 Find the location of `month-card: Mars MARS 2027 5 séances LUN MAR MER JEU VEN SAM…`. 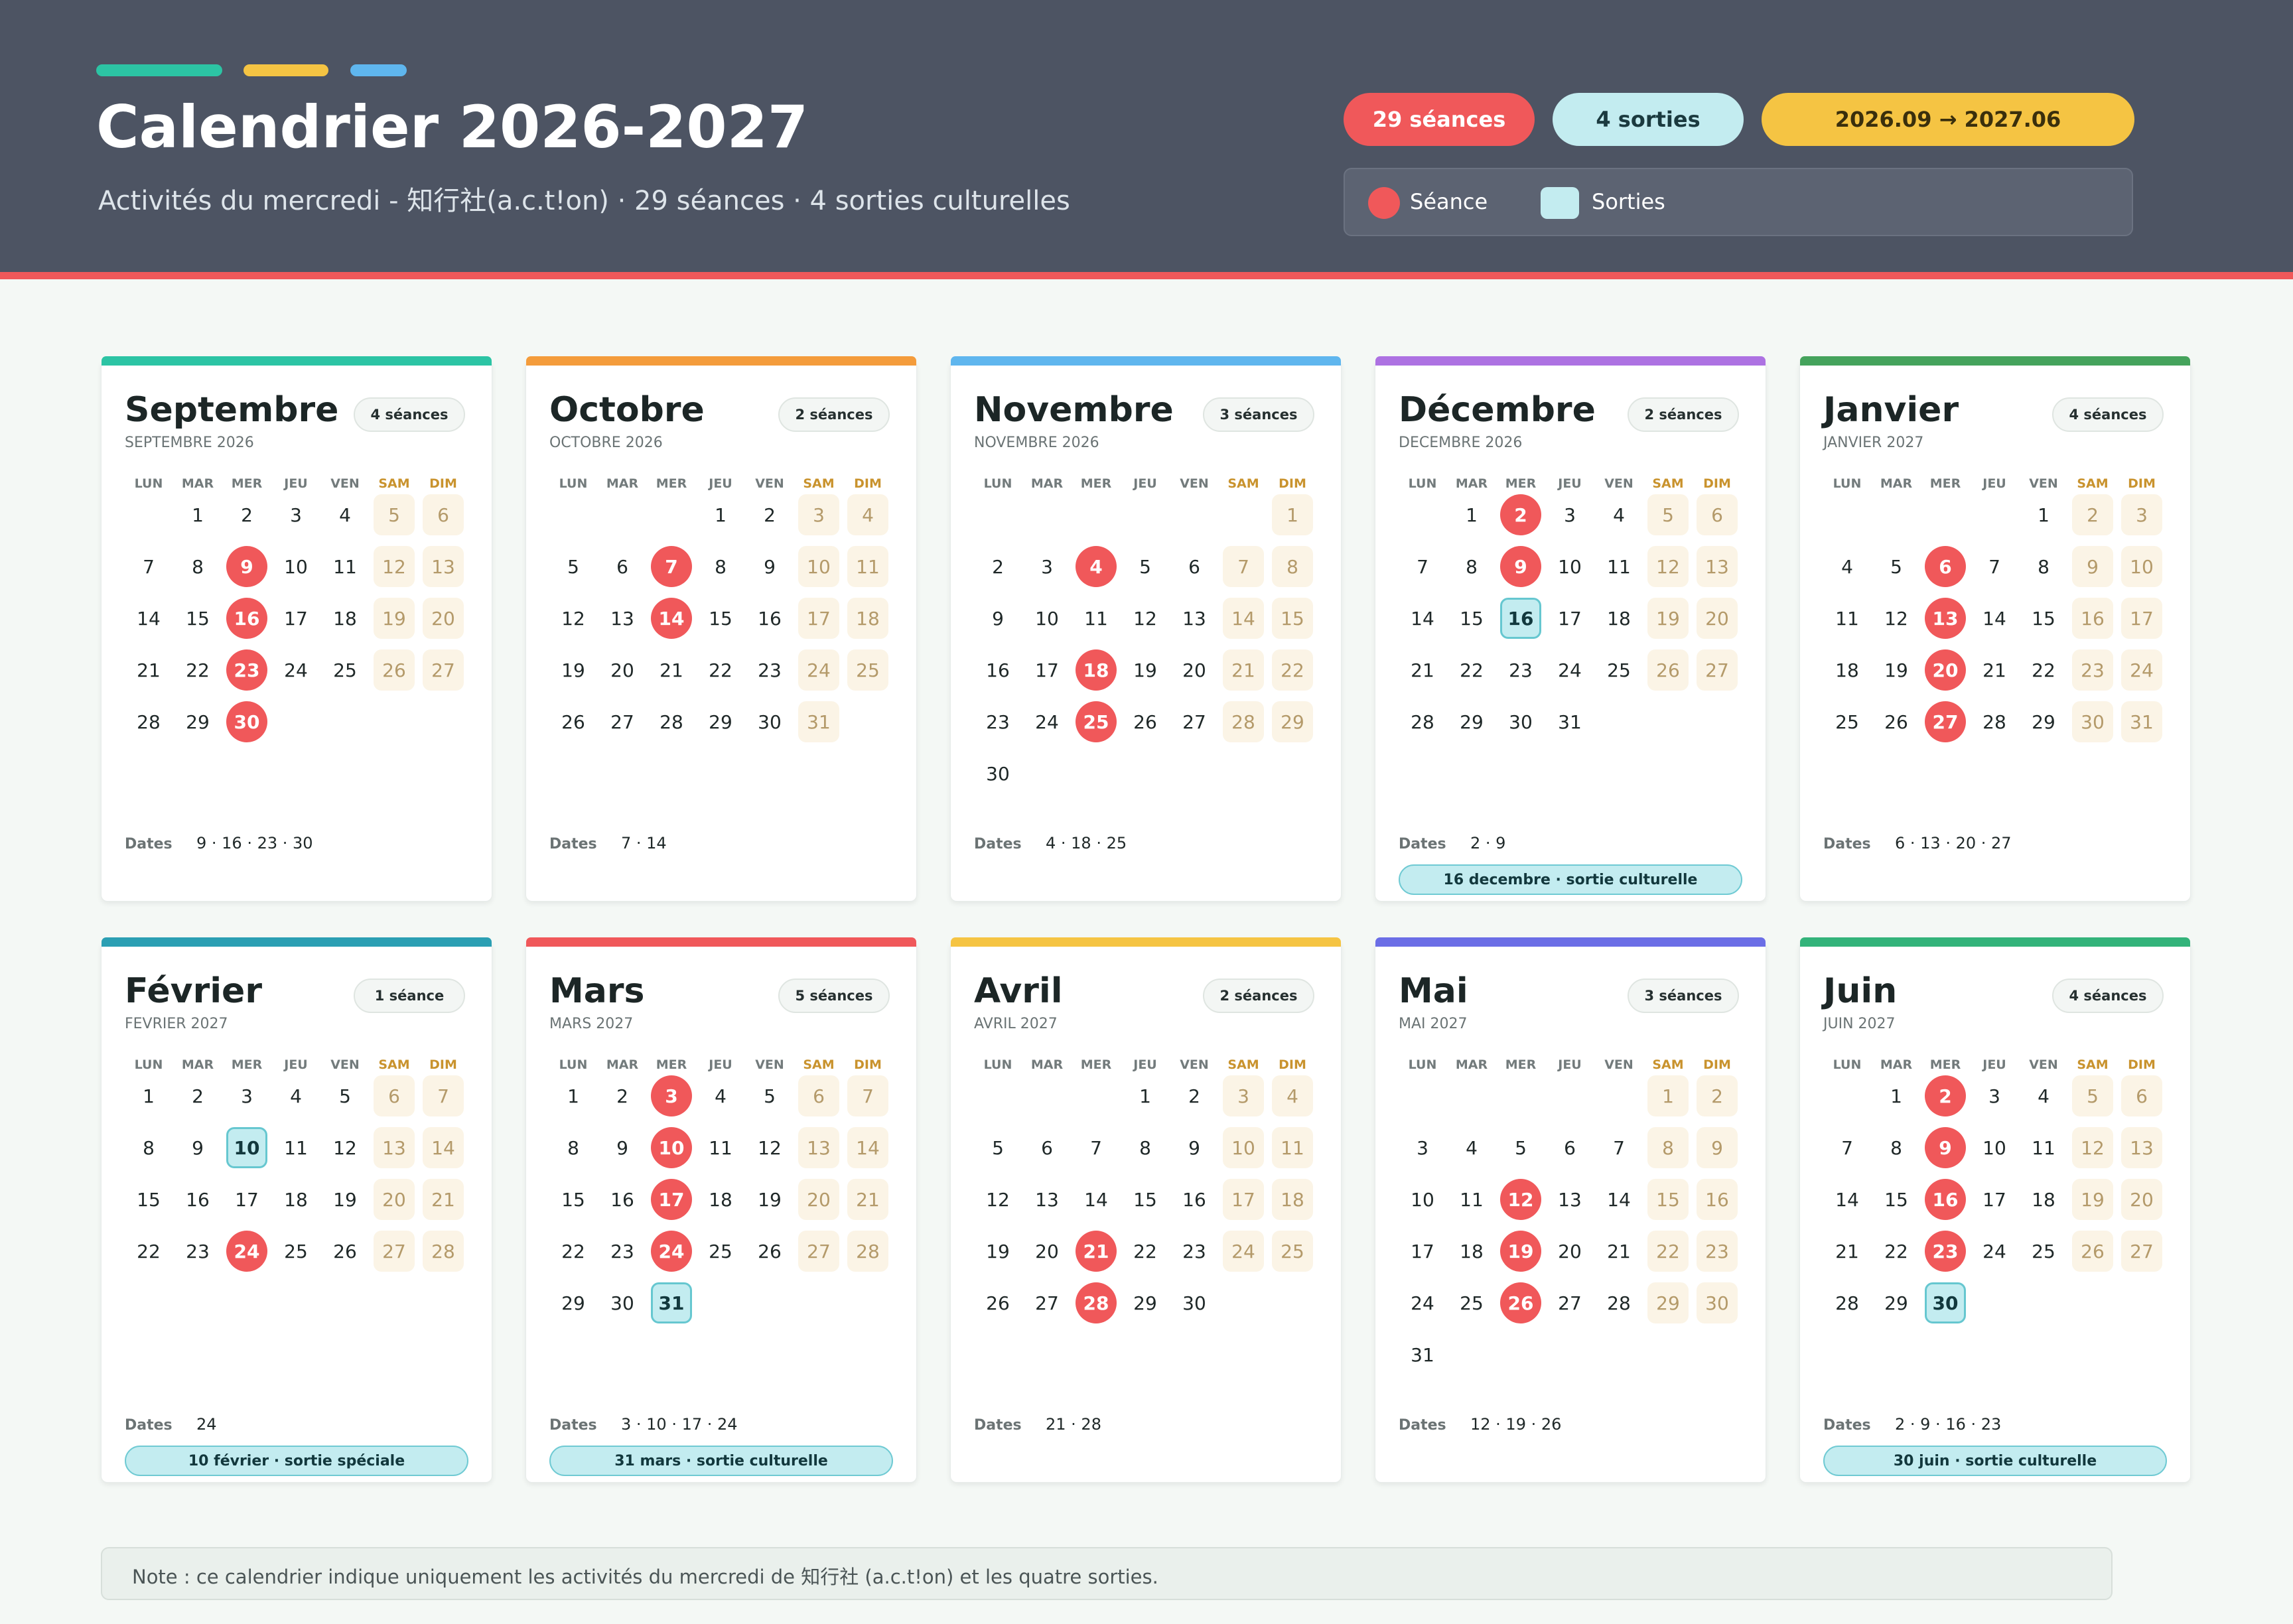

month-card: Mars MARS 2027 5 séances LUN MAR MER JEU VEN SAM… is located at coordinates (721, 1210).